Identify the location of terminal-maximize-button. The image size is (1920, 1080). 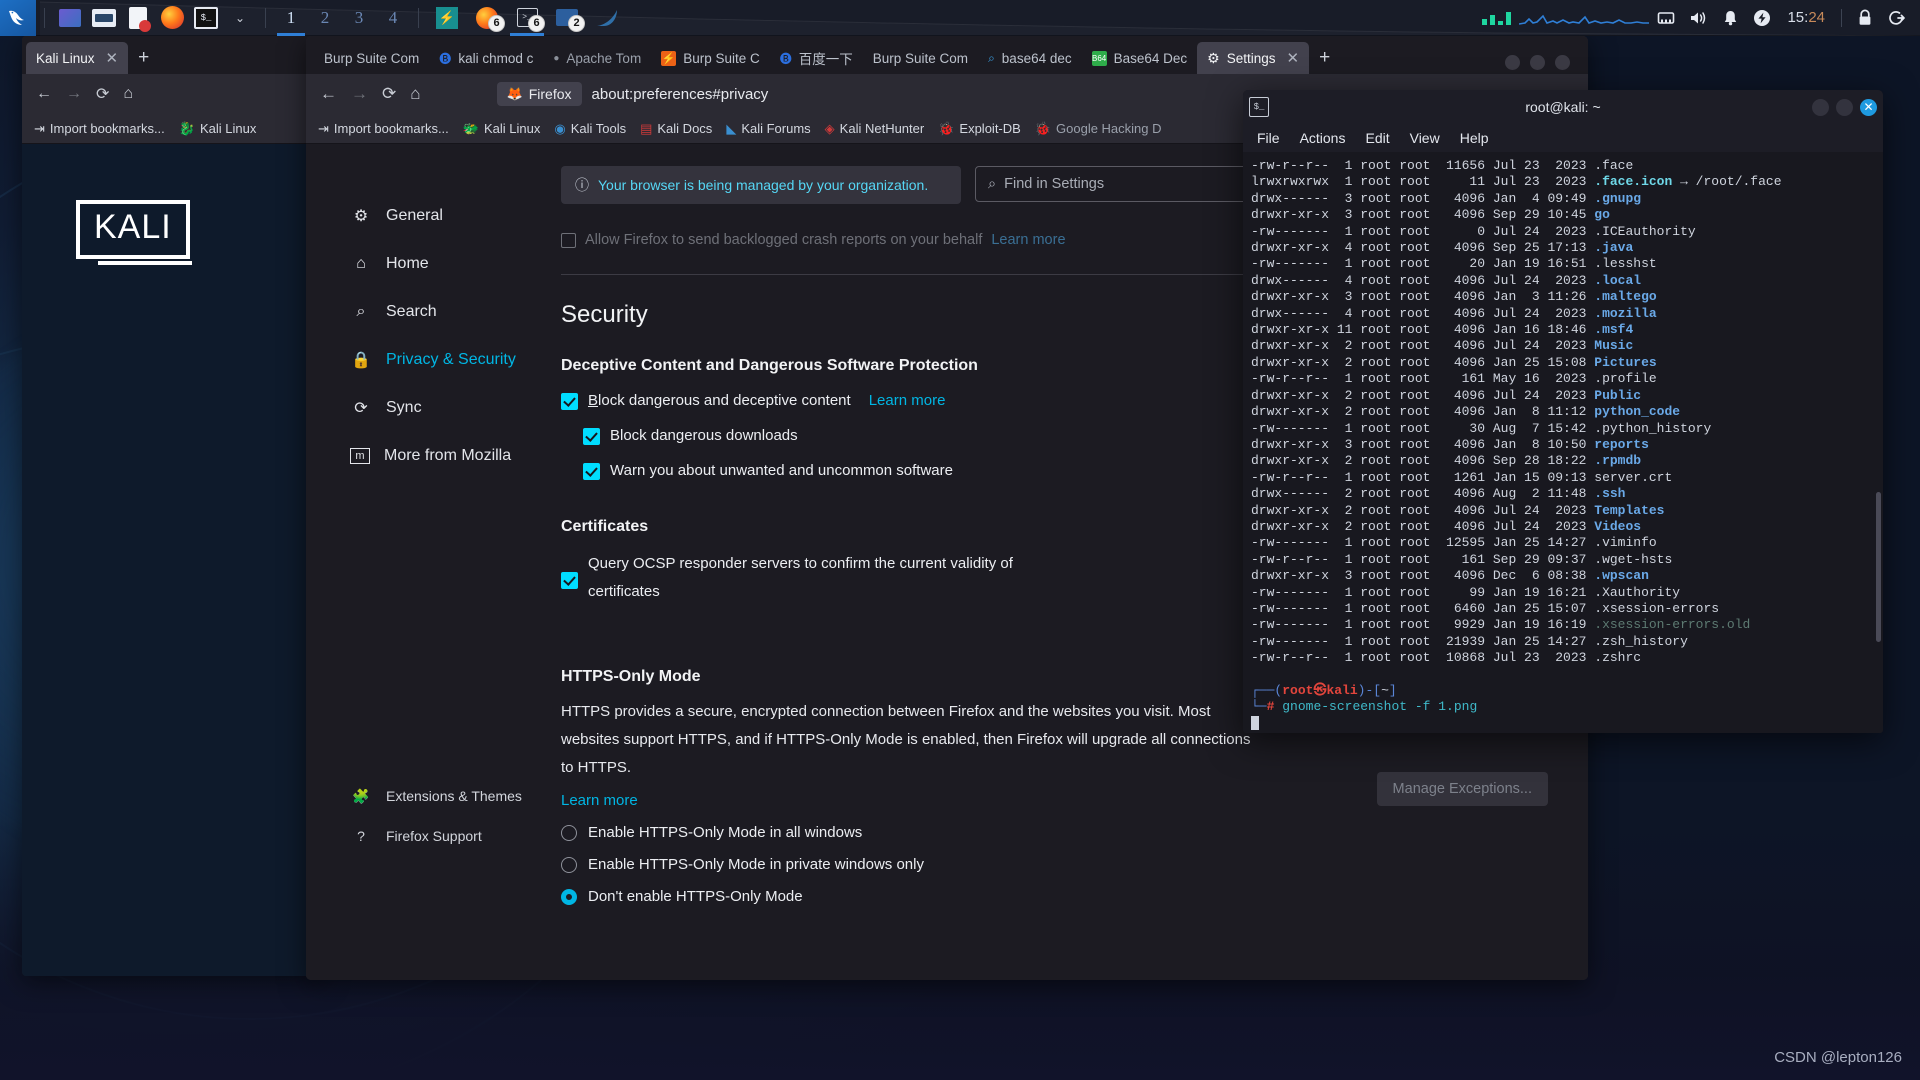
(1844, 107).